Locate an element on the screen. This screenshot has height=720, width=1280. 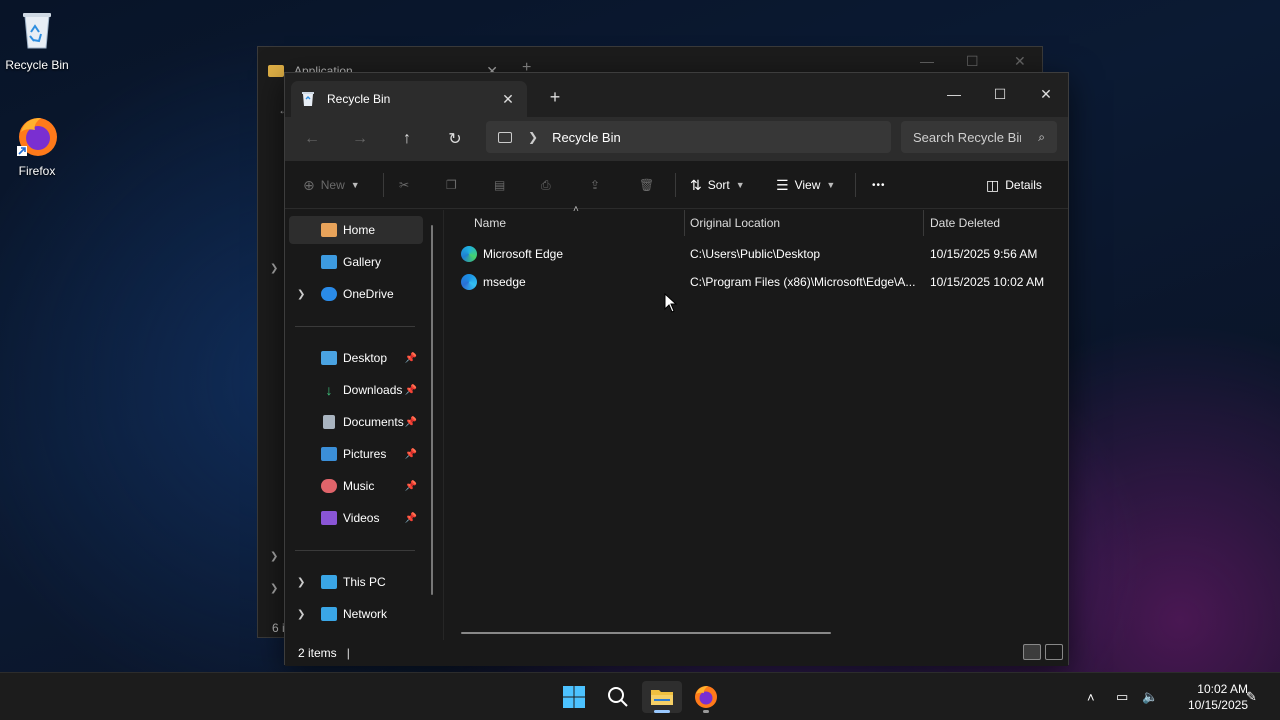
chevron-down-icon: ▼ is located at coordinates (740, 185).